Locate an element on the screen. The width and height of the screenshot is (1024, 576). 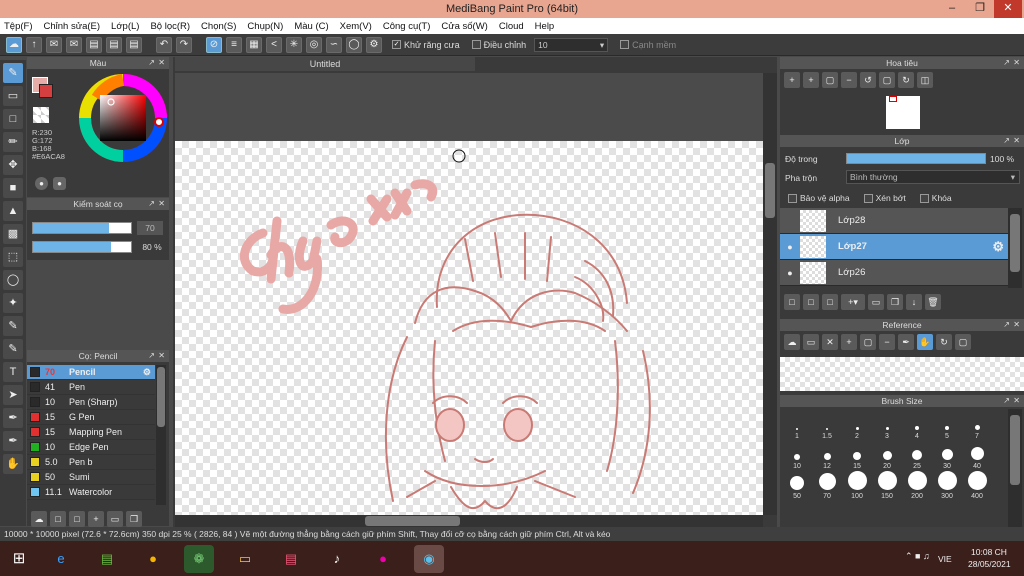
size-slider is located at coordinates (82, 228).